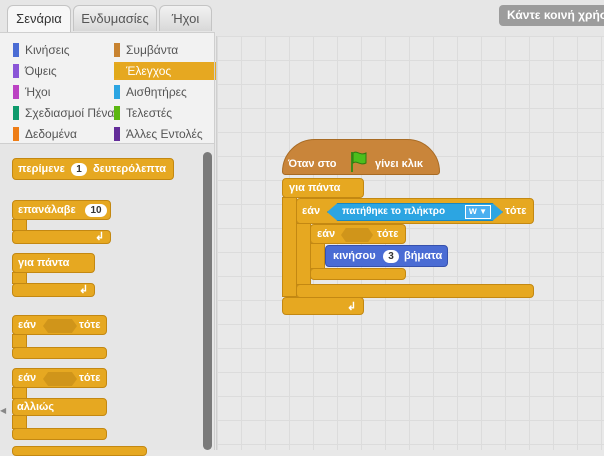 The width and height of the screenshot is (604, 456). I want to click on tab-costumes: Ενδυμασίες, so click(115, 18).